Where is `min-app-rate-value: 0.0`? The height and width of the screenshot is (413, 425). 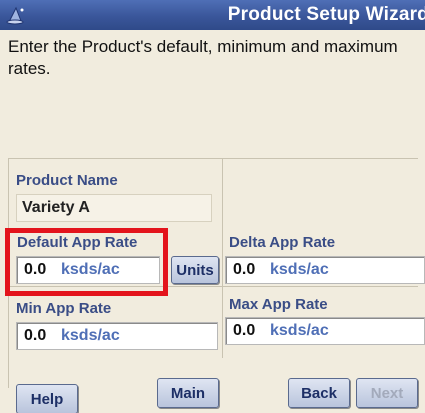 min-app-rate-value: 0.0 is located at coordinates (35, 335).